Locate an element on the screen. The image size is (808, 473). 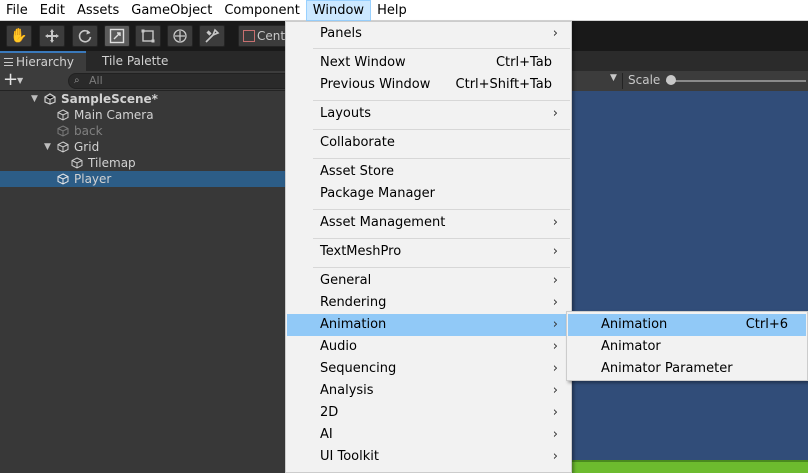
menu-item-asset-management: Asset Management › is located at coordinates (428, 223).